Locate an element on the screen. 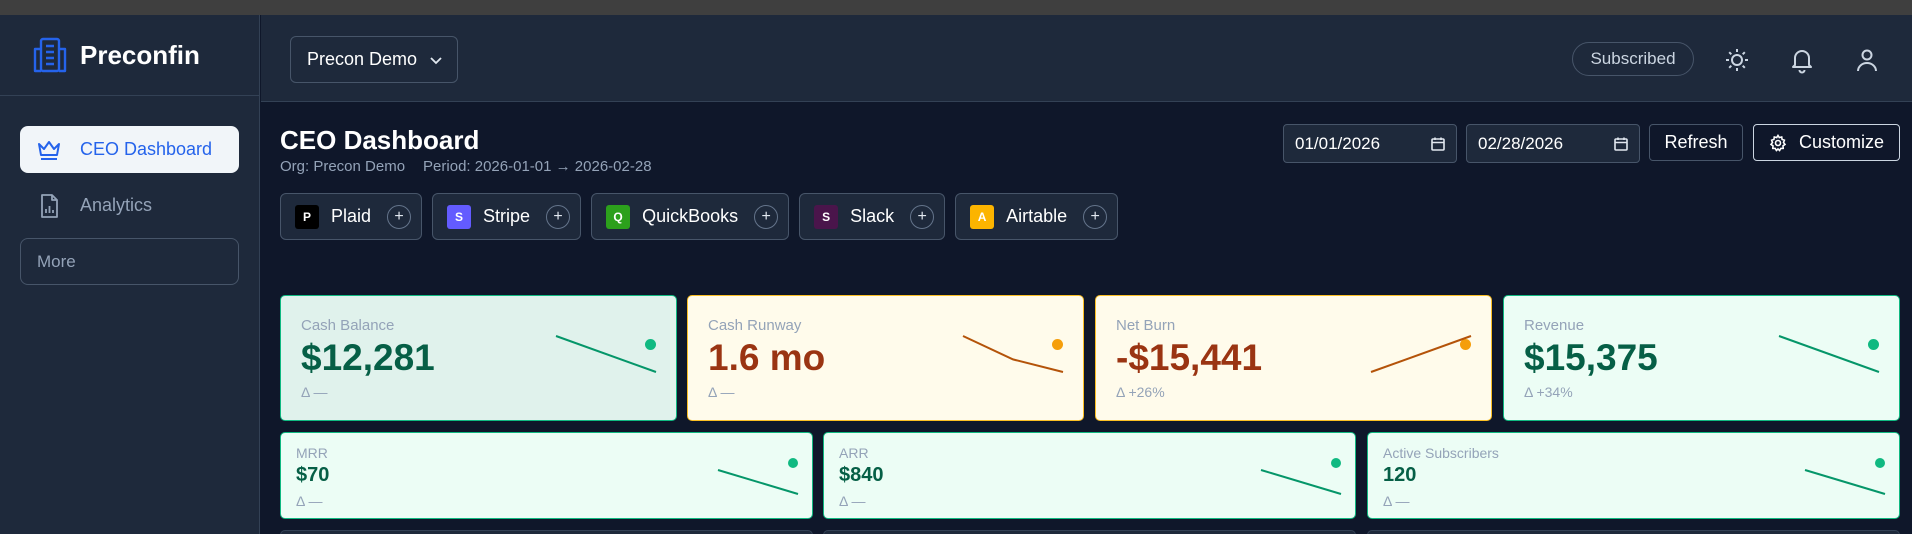 This screenshot has width=1912, height=534. integration-name: Plaid is located at coordinates (351, 216).